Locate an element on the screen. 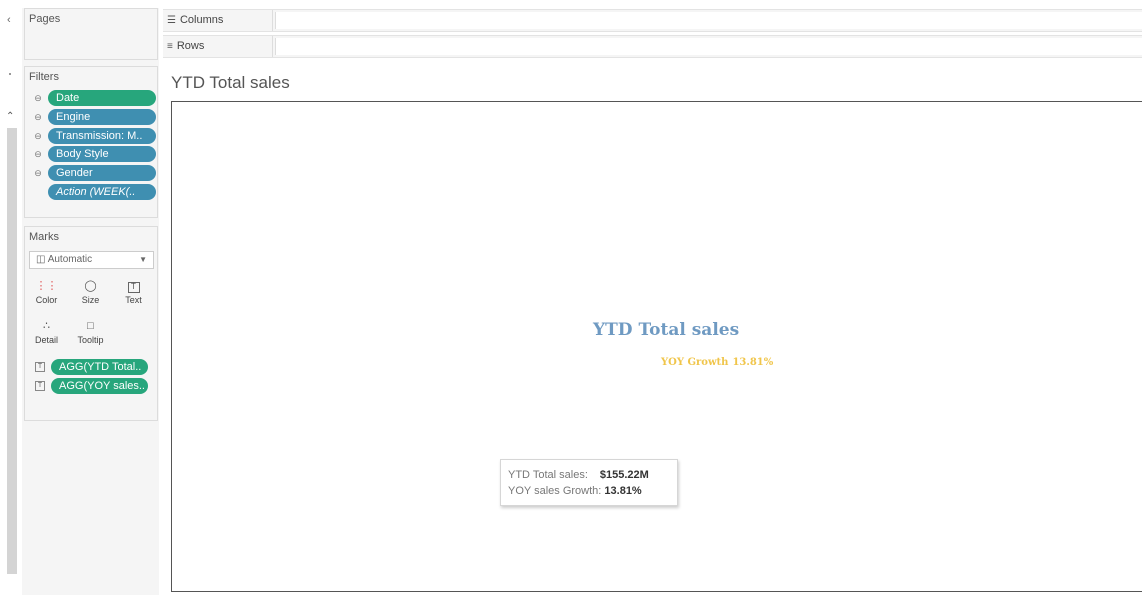 This screenshot has width=1142, height=595. columns-shelf-label: ☰ Columns is located at coordinates (220, 20).